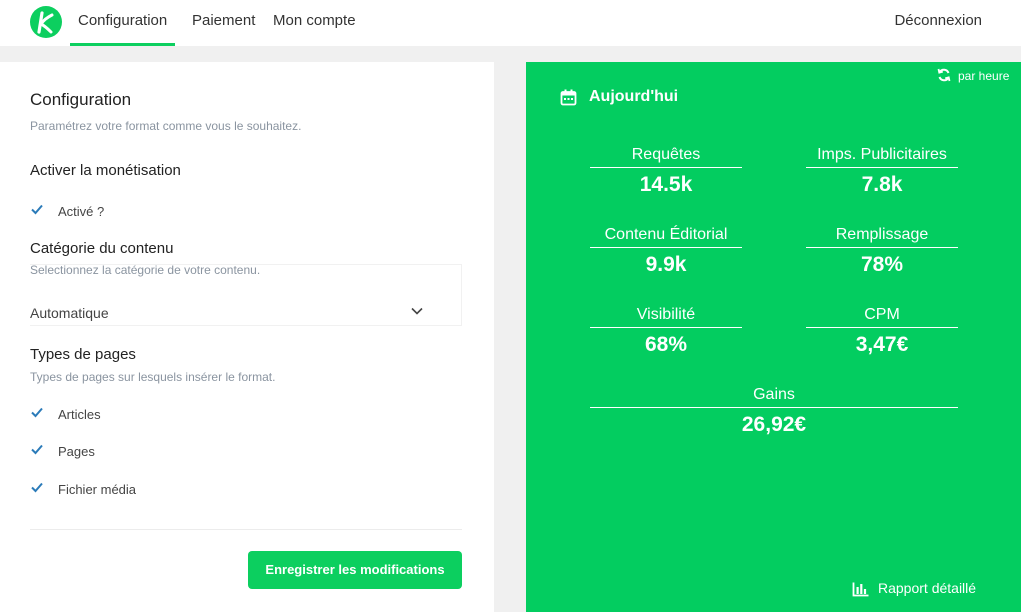 The image size is (1021, 612). What do you see at coordinates (76, 451) in the screenshot?
I see `checkbox-label: Pages` at bounding box center [76, 451].